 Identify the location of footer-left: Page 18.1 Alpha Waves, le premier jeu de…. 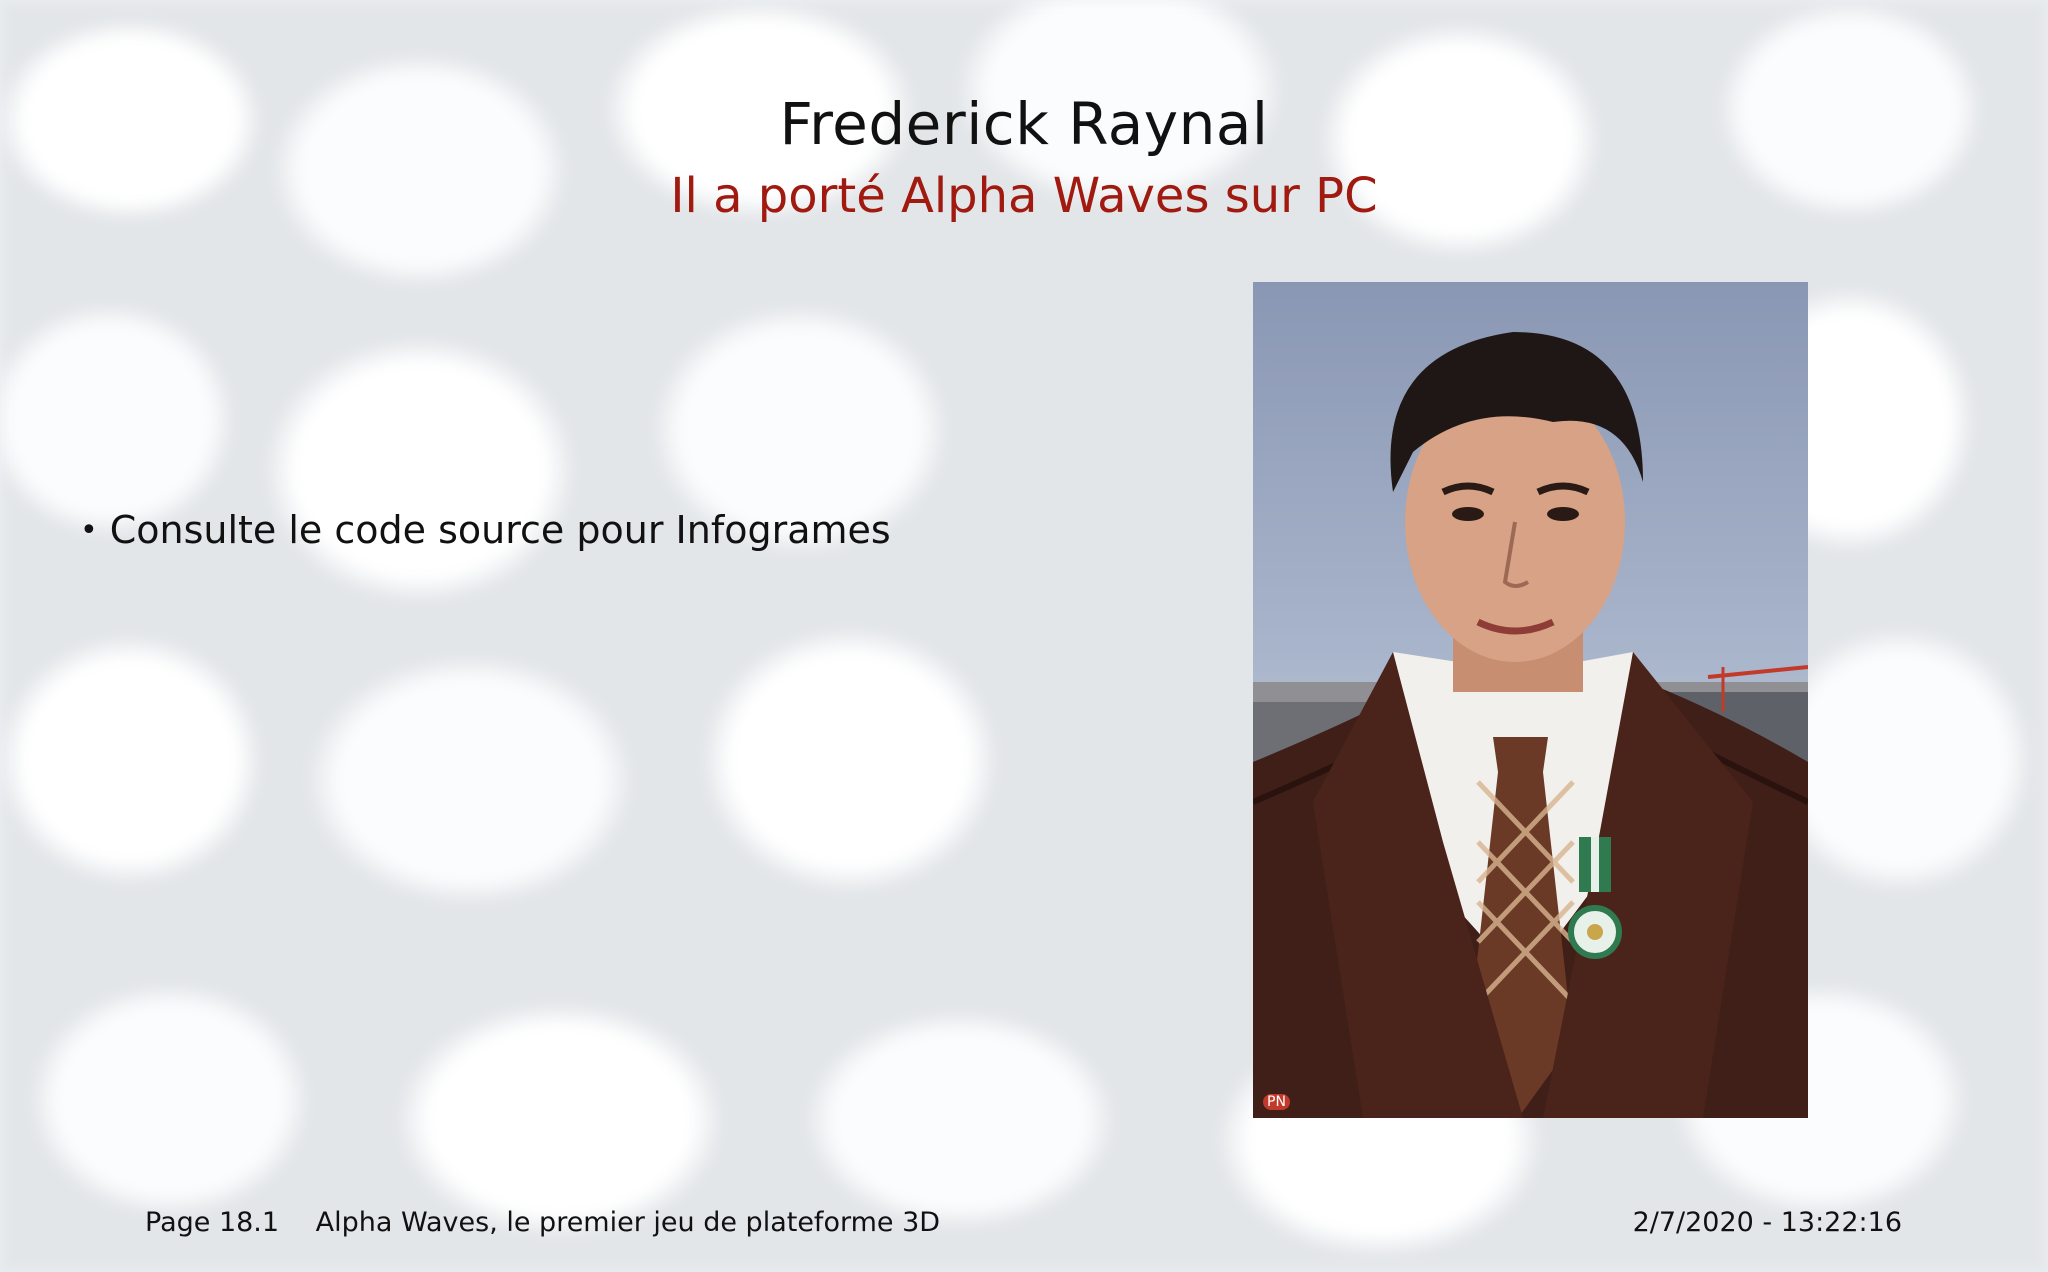
(542, 1222).